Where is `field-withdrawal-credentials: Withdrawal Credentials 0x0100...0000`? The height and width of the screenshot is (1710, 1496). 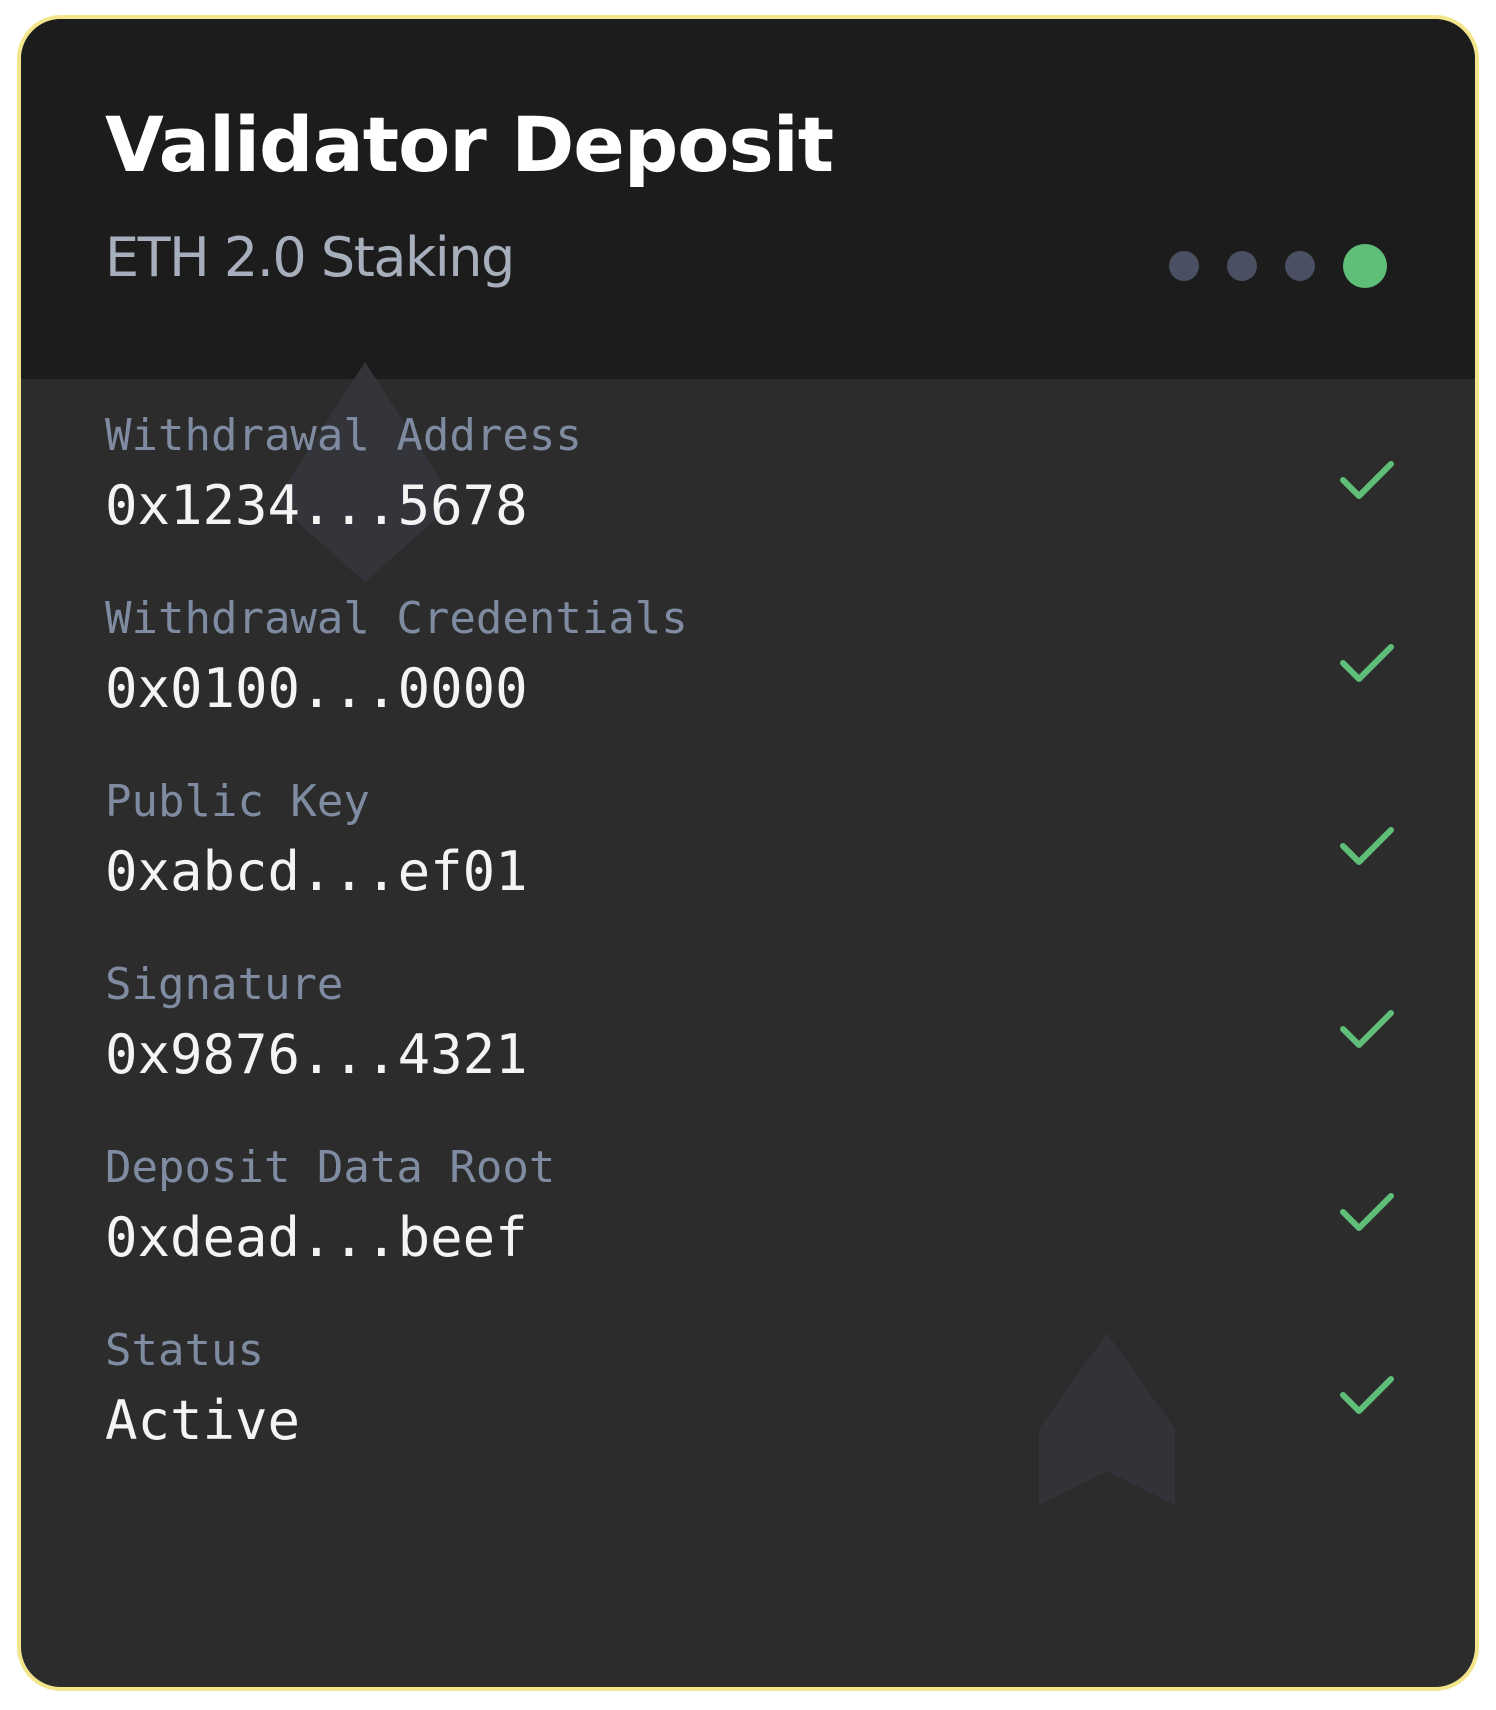
field-withdrawal-credentials: Withdrawal Credentials 0x0100...0000 is located at coordinates (750, 667).